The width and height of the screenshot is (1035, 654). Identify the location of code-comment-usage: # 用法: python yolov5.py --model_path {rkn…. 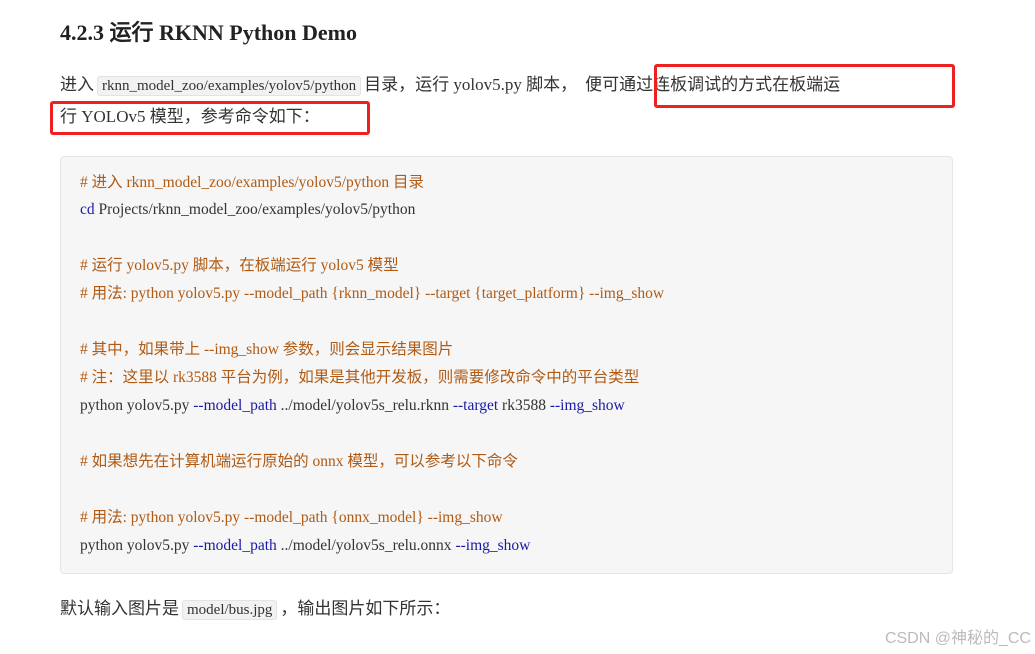
(372, 293).